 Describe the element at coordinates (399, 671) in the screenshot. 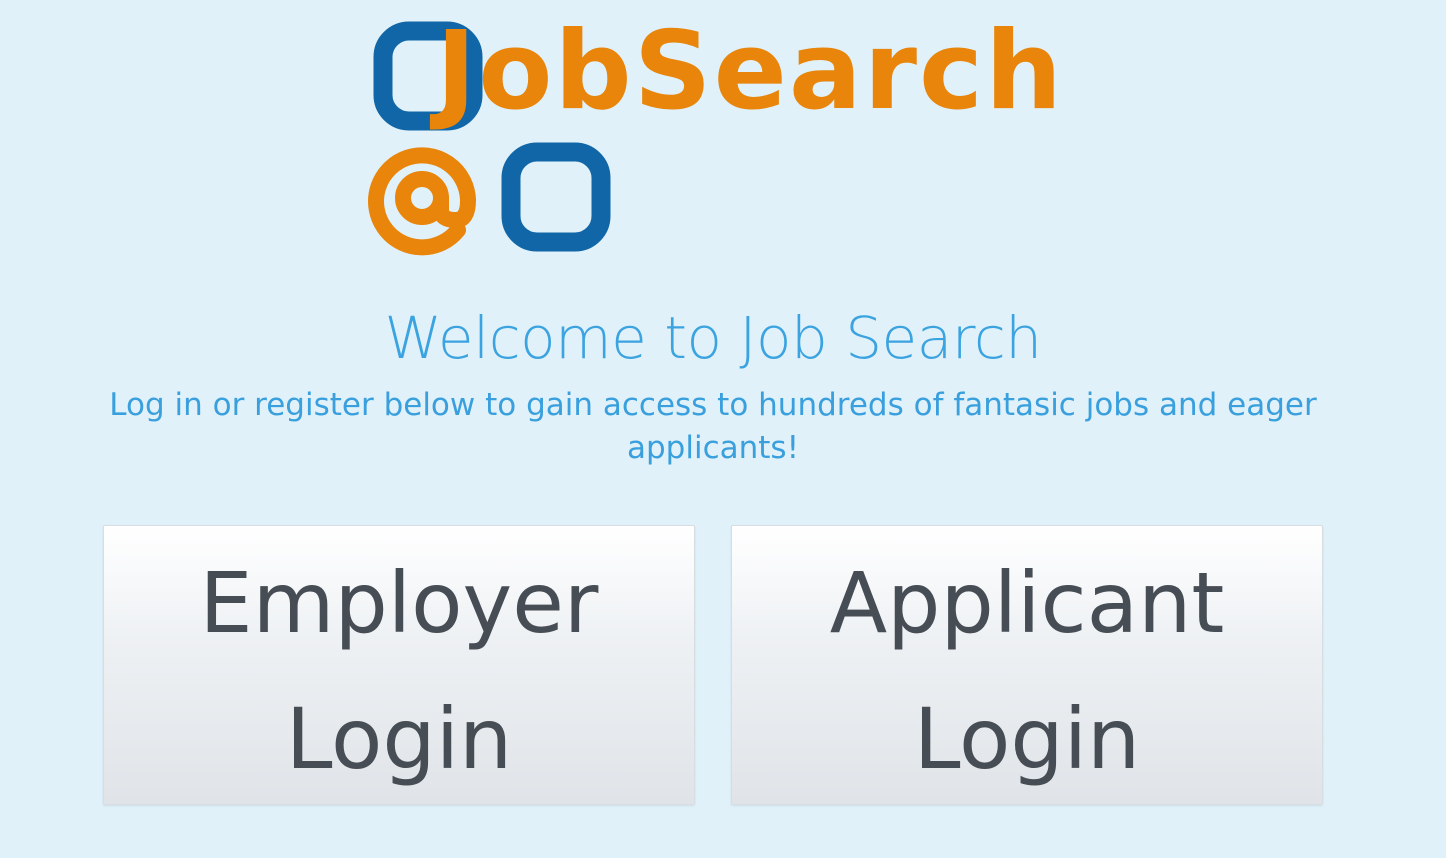

I see `employer-login-label: Employer Login` at that location.